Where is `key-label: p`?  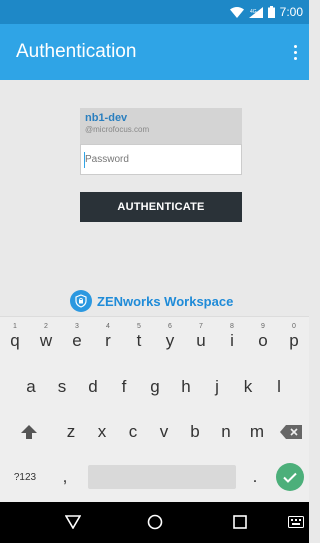
key-label: p is located at coordinates (294, 340).